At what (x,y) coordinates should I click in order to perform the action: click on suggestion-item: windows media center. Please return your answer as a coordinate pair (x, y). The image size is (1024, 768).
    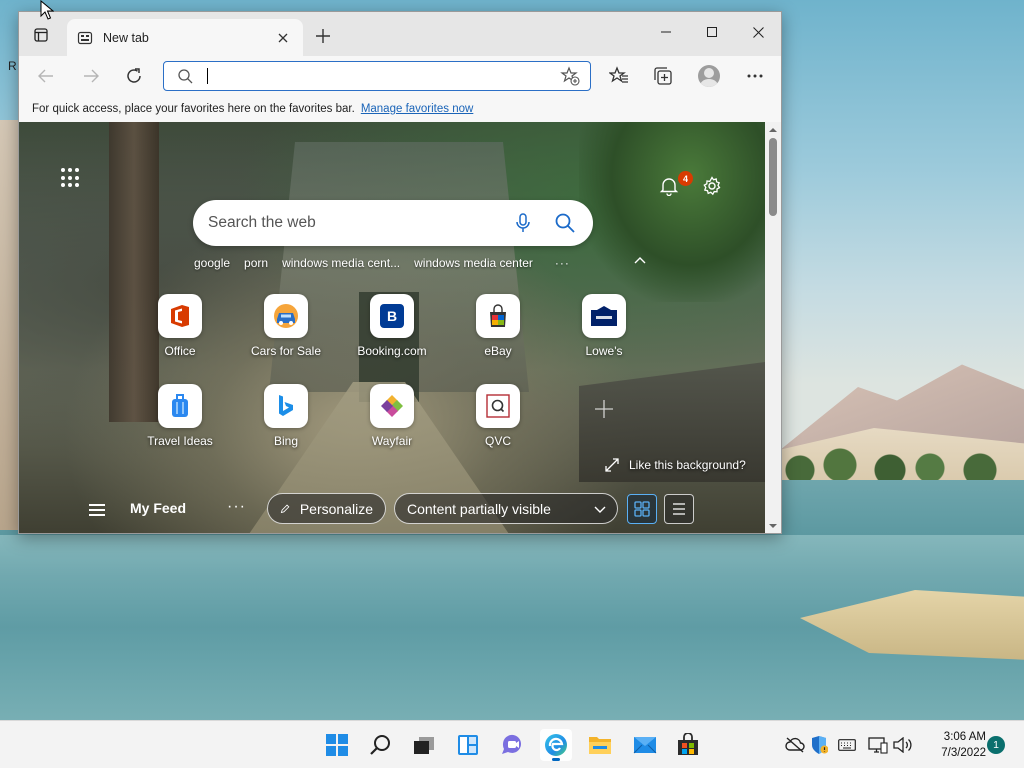
    Looking at the image, I should click on (473, 264).